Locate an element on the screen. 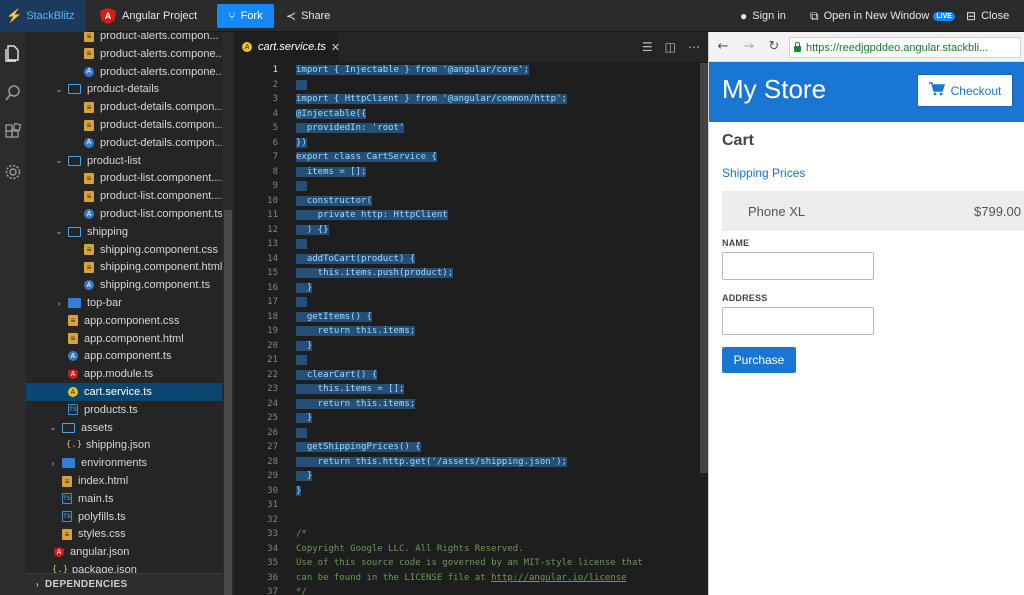  files-icon is located at coordinates (13, 54).